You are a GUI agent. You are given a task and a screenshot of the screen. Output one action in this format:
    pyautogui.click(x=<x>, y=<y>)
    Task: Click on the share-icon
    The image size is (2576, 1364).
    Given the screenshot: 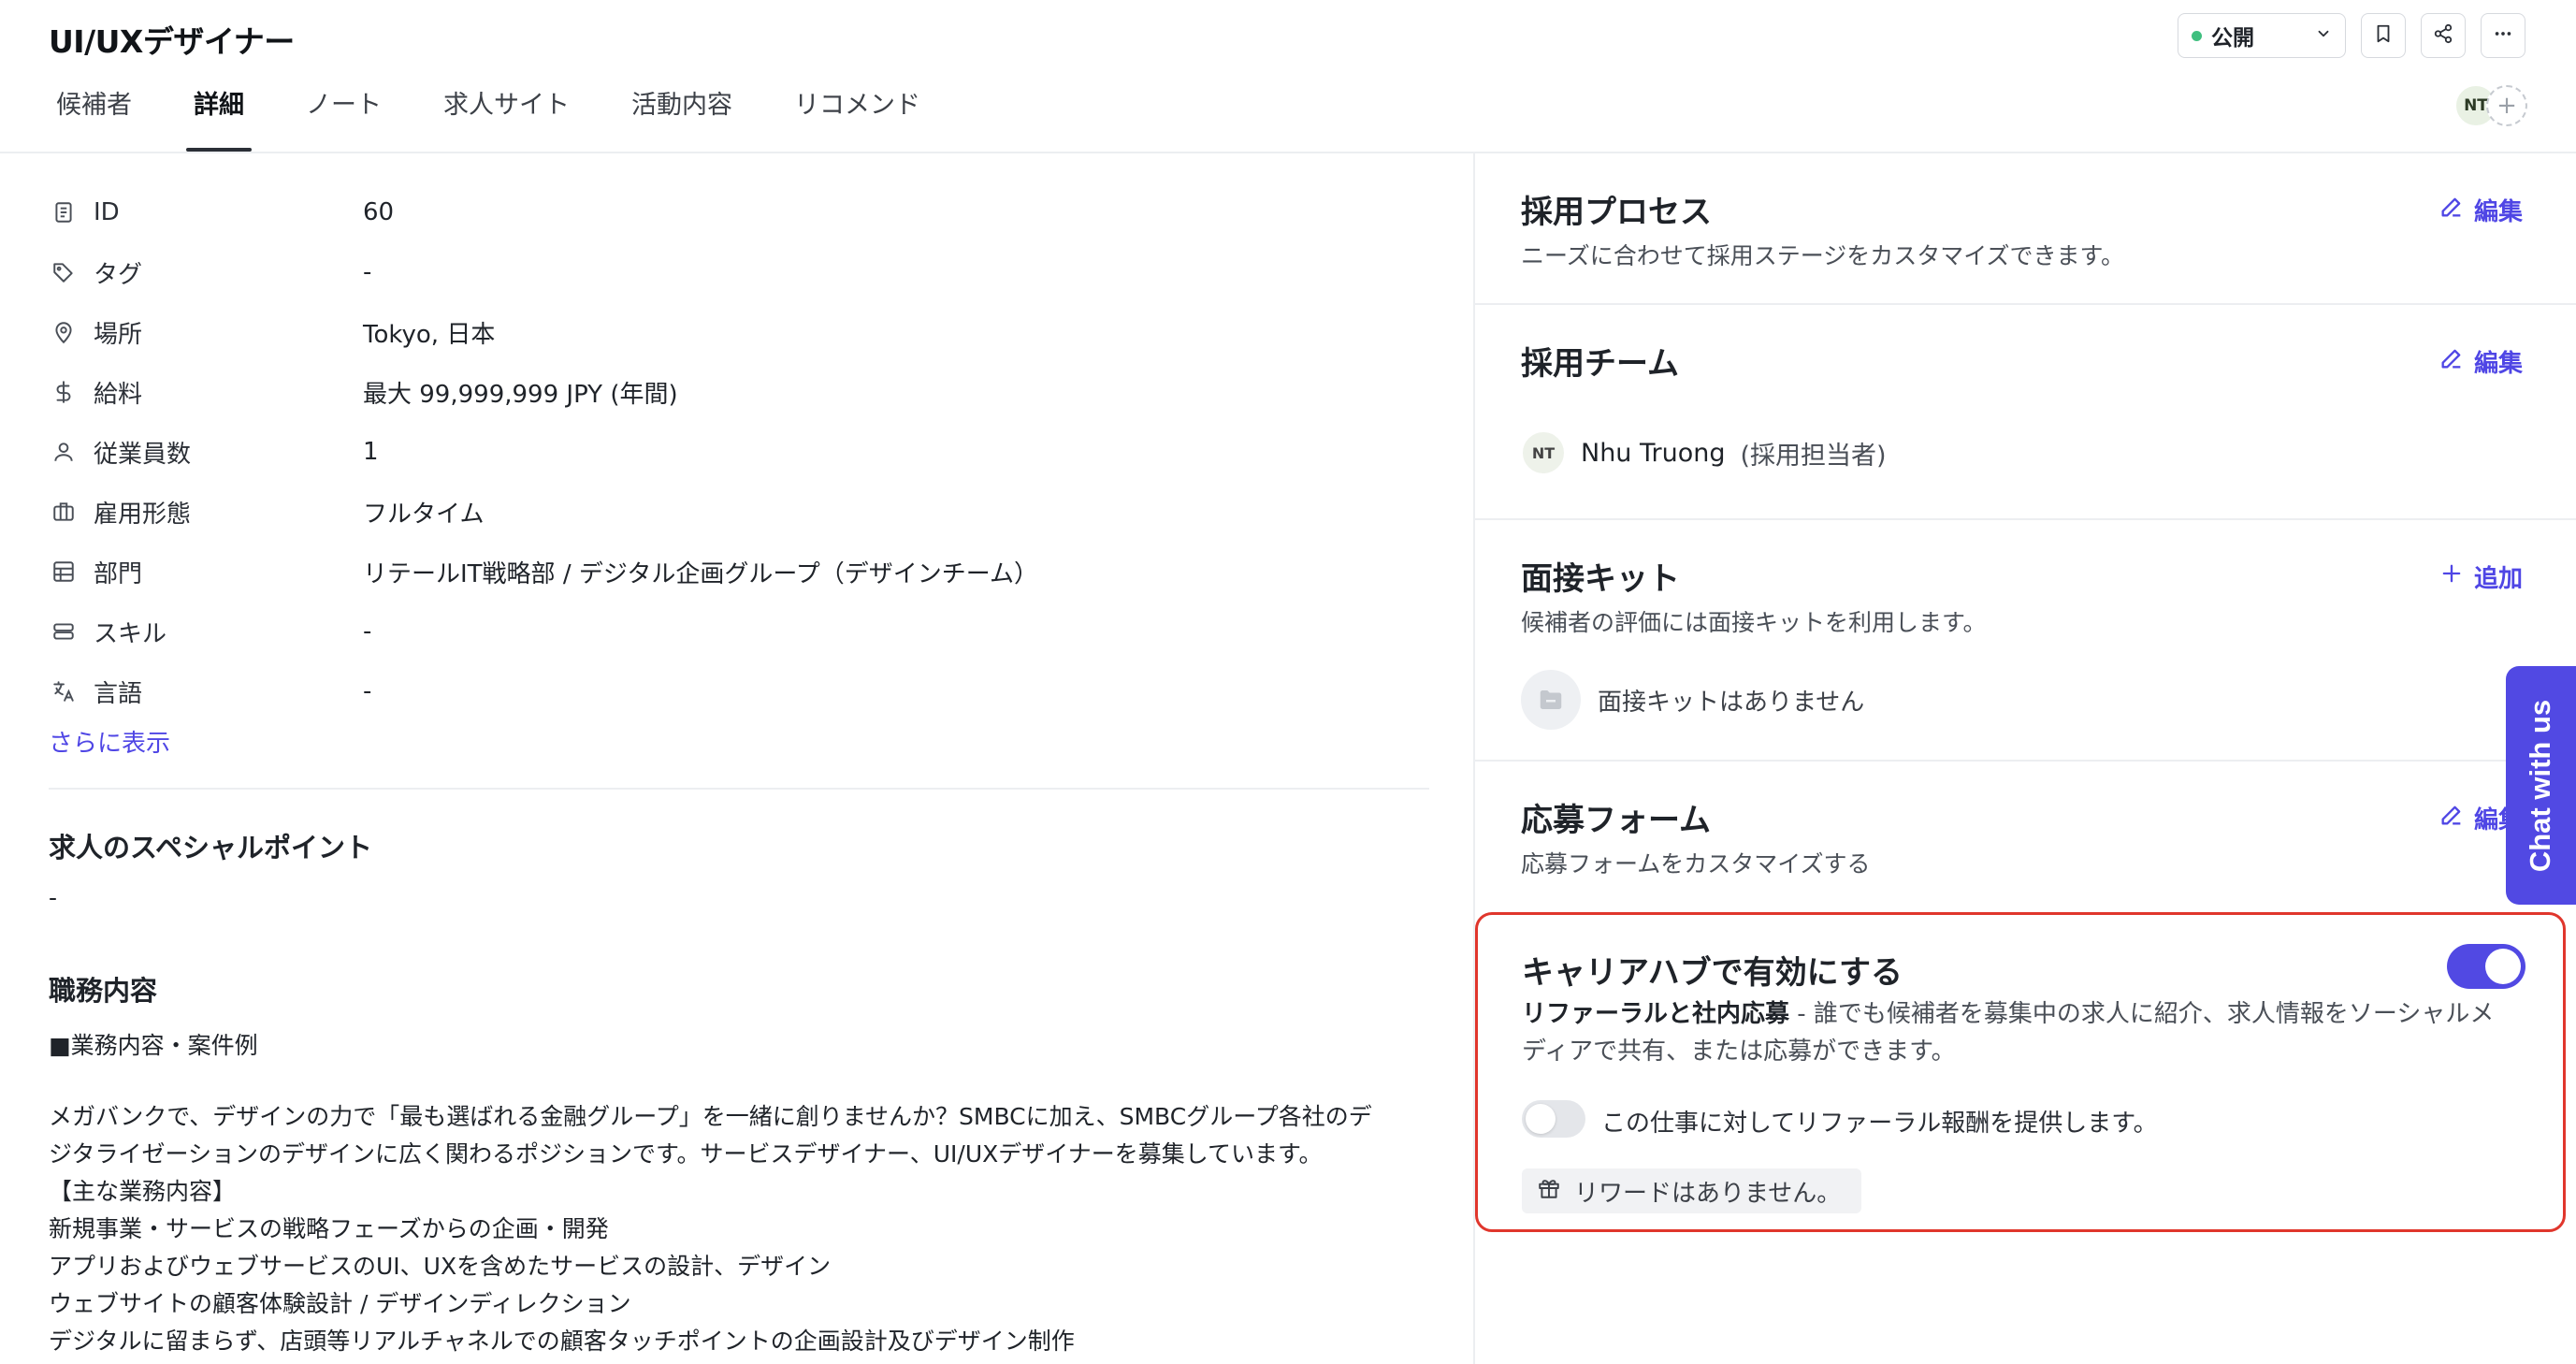 What is the action you would take?
    pyautogui.click(x=2443, y=35)
    